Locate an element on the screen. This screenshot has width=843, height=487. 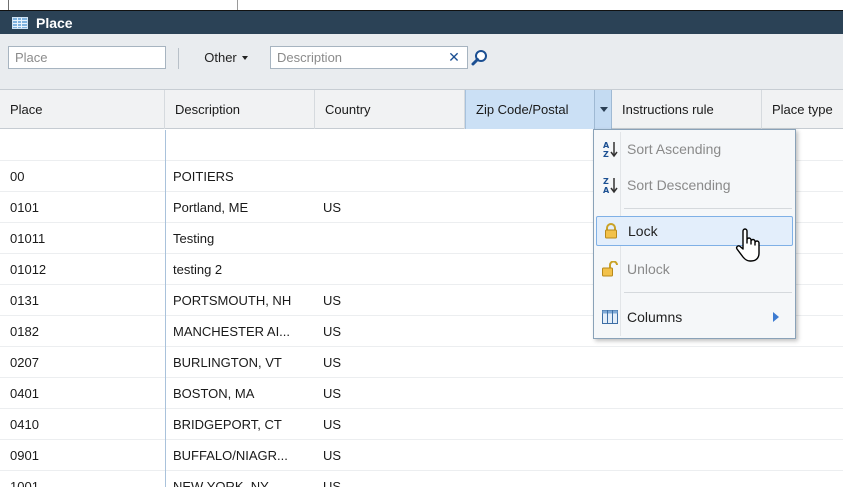
sort-descending-icon: Z A is located at coordinates (610, 185).